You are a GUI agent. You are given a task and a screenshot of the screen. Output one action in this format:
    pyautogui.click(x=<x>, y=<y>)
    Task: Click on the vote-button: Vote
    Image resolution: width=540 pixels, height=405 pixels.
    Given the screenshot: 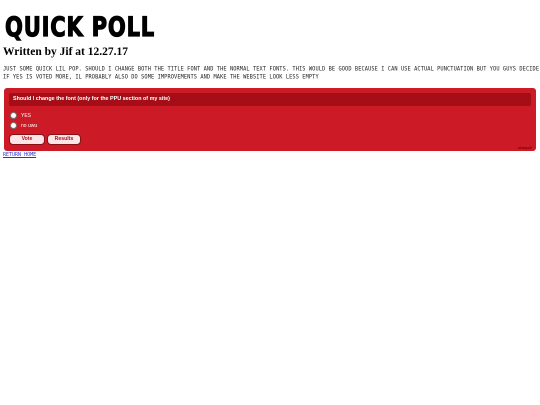 What is the action you would take?
    pyautogui.click(x=27, y=139)
    